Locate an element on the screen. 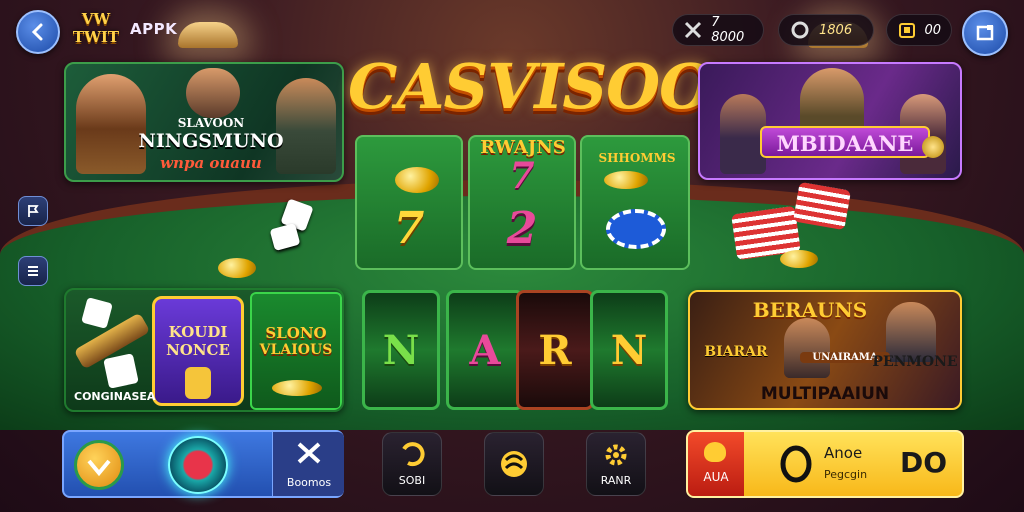 The height and width of the screenshot is (512, 1024). game-card-left: KOUDI NONCE SLONO VLAIOUS CONGINASEA is located at coordinates (204, 350).